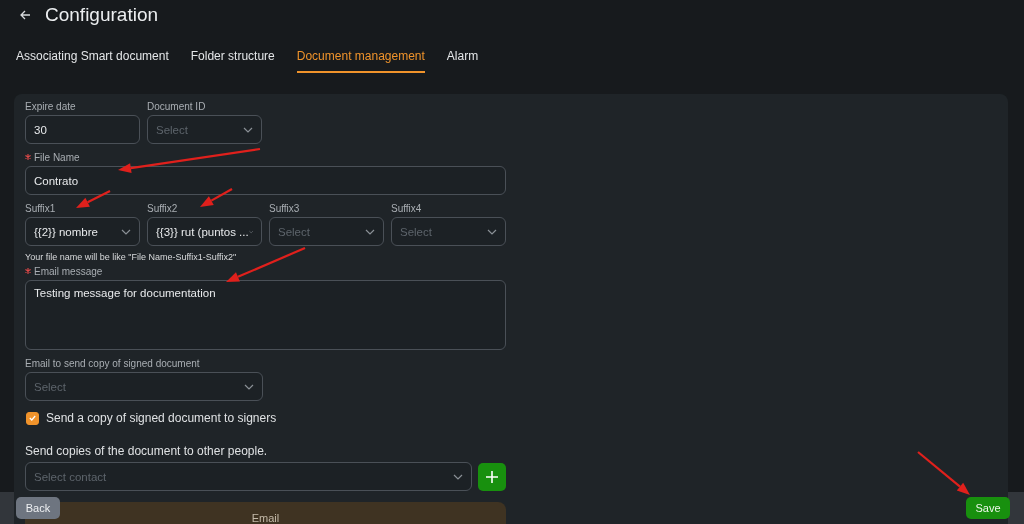 Image resolution: width=1024 pixels, height=524 pixels. I want to click on field-placeholder: Select contact, so click(70, 476).